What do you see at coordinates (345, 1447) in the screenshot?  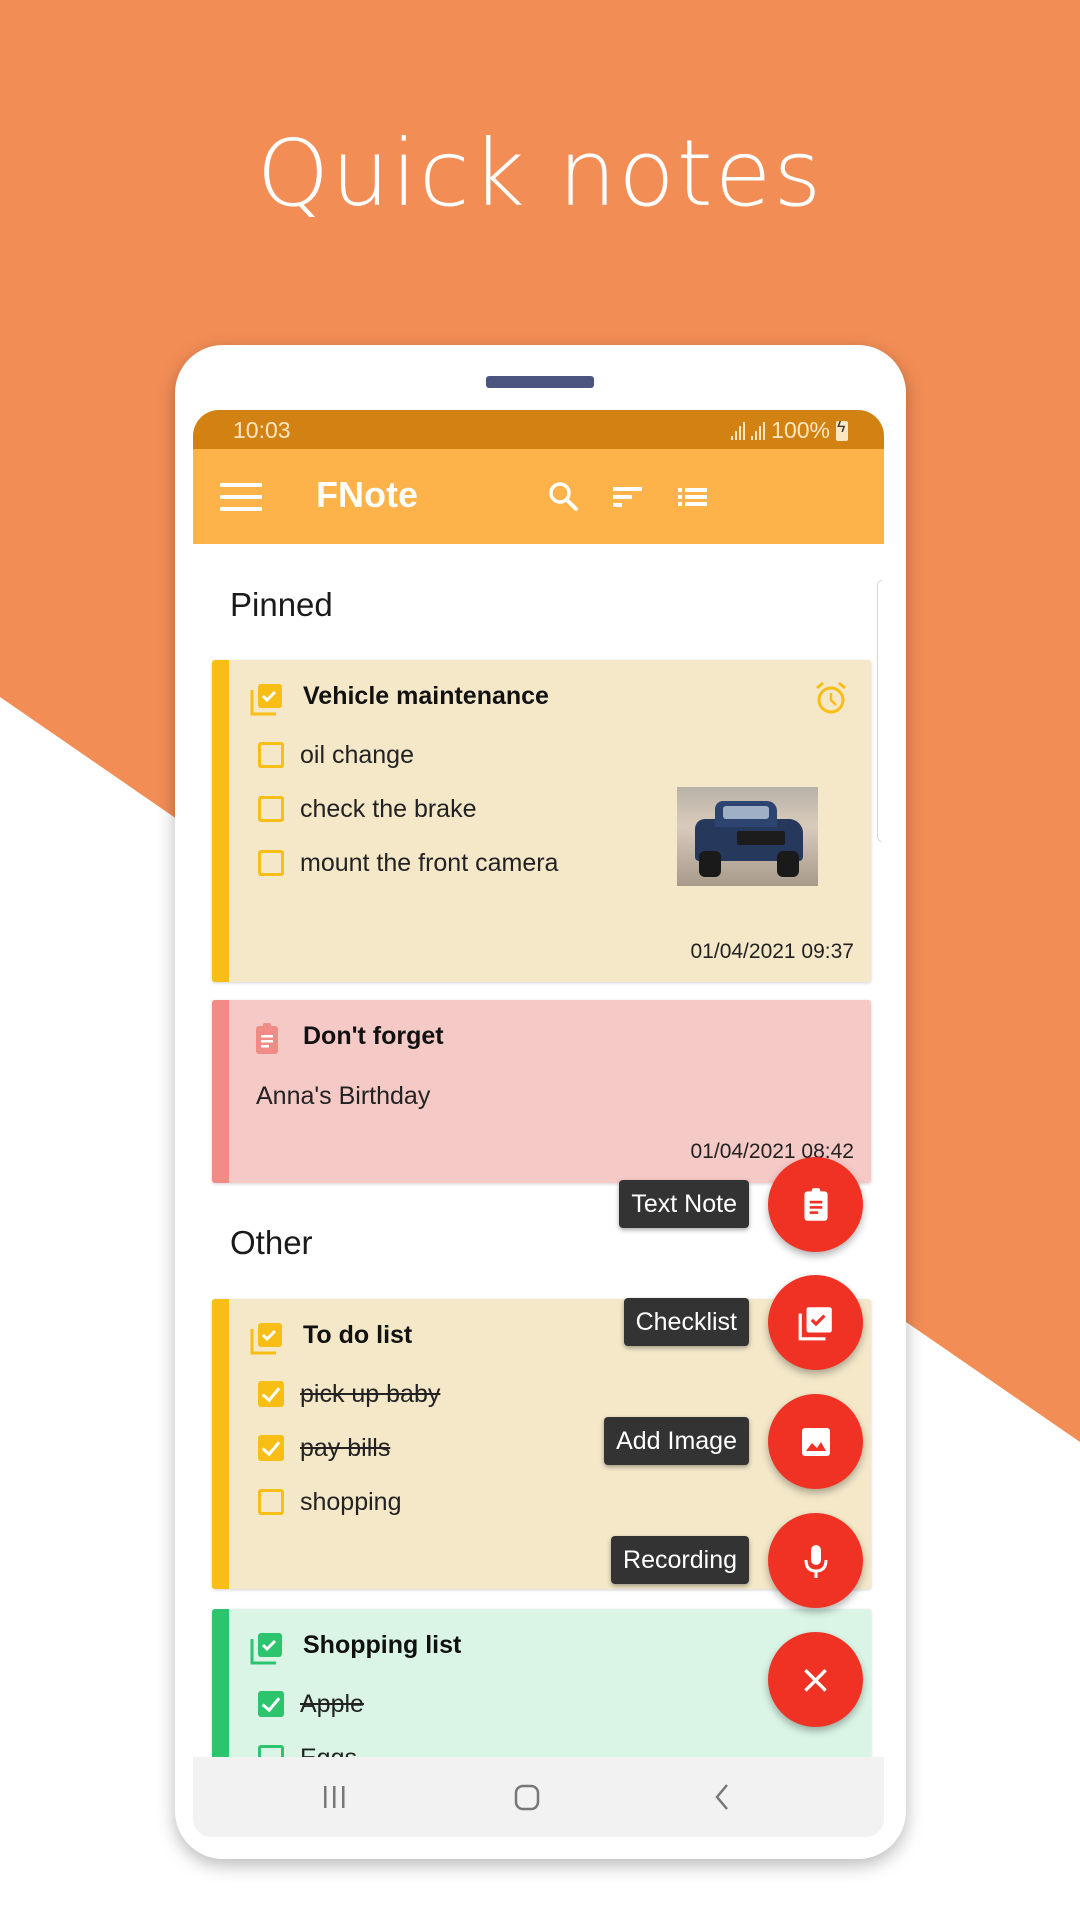 I see `item-text: pay bills` at bounding box center [345, 1447].